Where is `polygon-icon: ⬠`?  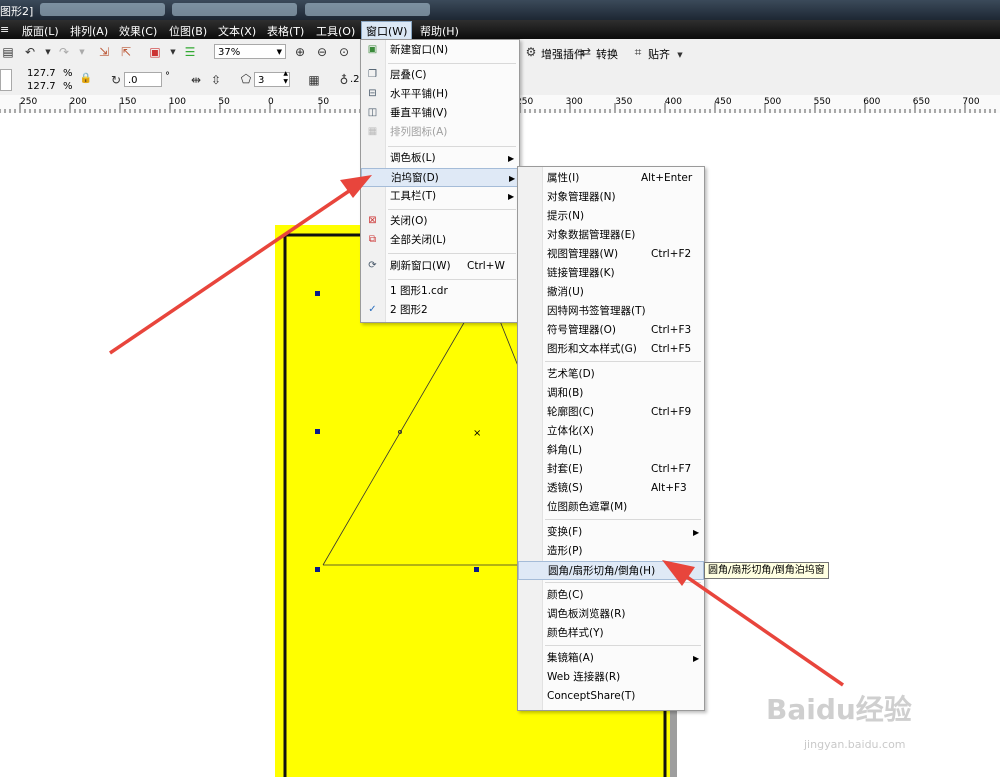
polygon-icon: ⬠ is located at coordinates (246, 79).